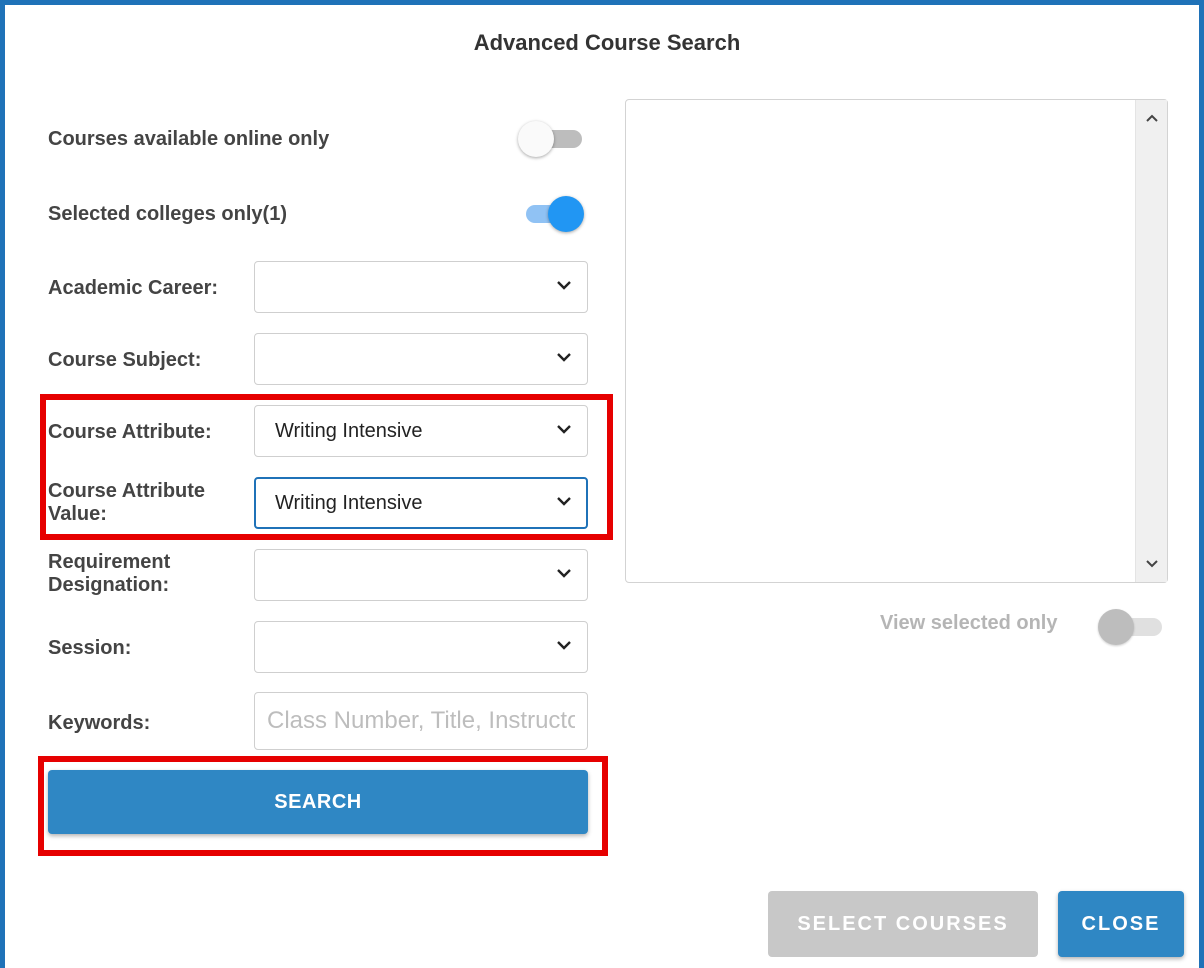 The width and height of the screenshot is (1204, 968). Describe the element at coordinates (1121, 924) in the screenshot. I see `close-button: CLOSE` at that location.